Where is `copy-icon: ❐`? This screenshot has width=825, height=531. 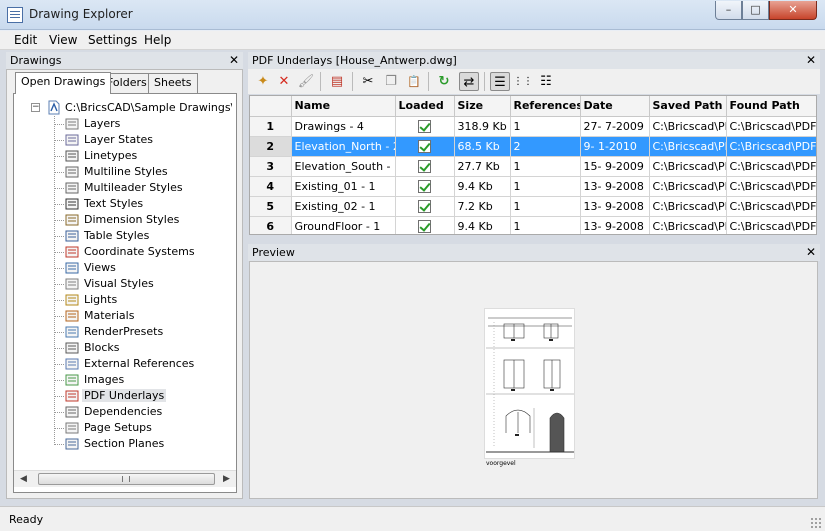 copy-icon: ❐ is located at coordinates (391, 81).